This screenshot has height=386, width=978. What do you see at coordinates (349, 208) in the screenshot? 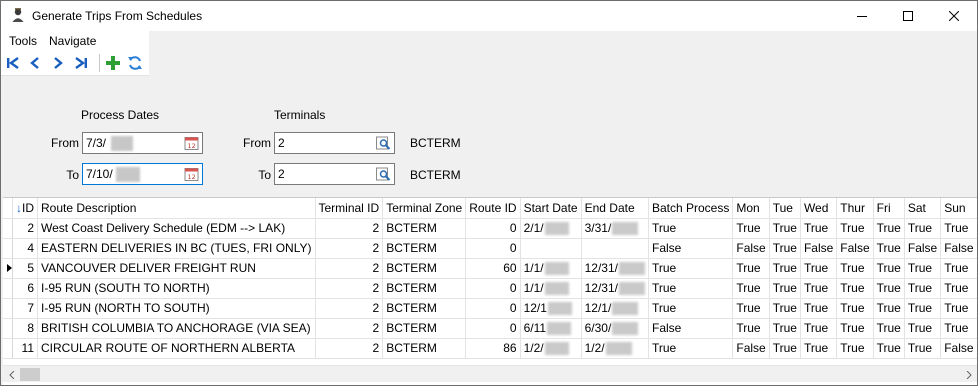
I see `column-header-terminal-id: Terminal ID` at bounding box center [349, 208].